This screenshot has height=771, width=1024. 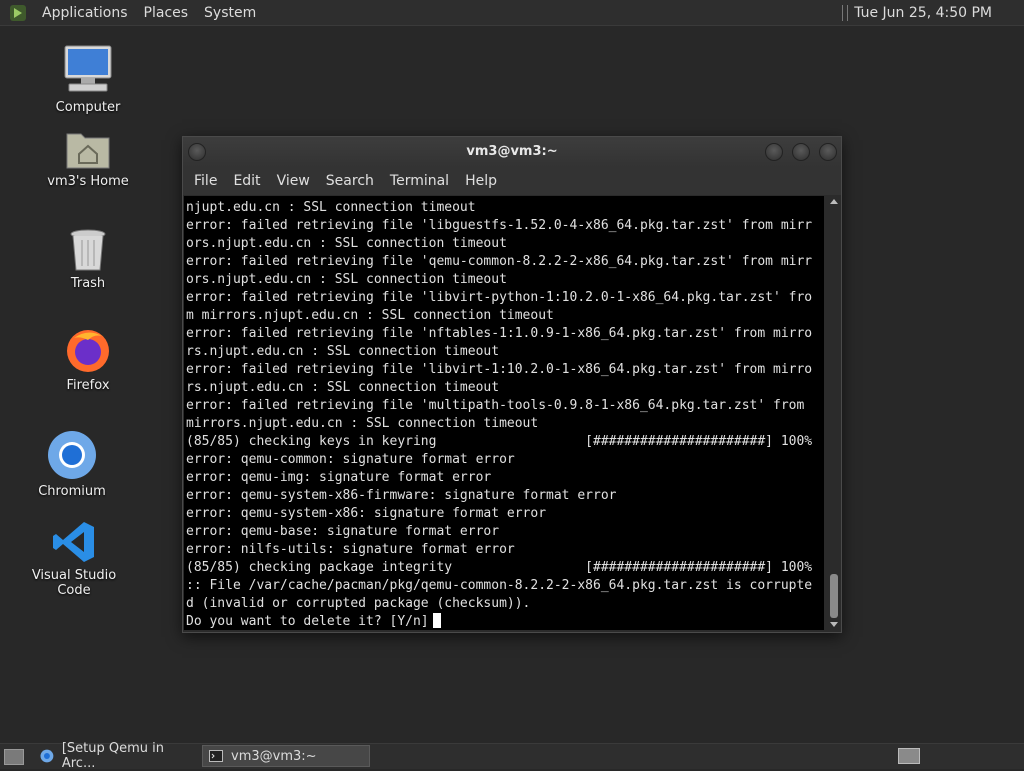 What do you see at coordinates (436, 620) in the screenshot?
I see `text-cursor` at bounding box center [436, 620].